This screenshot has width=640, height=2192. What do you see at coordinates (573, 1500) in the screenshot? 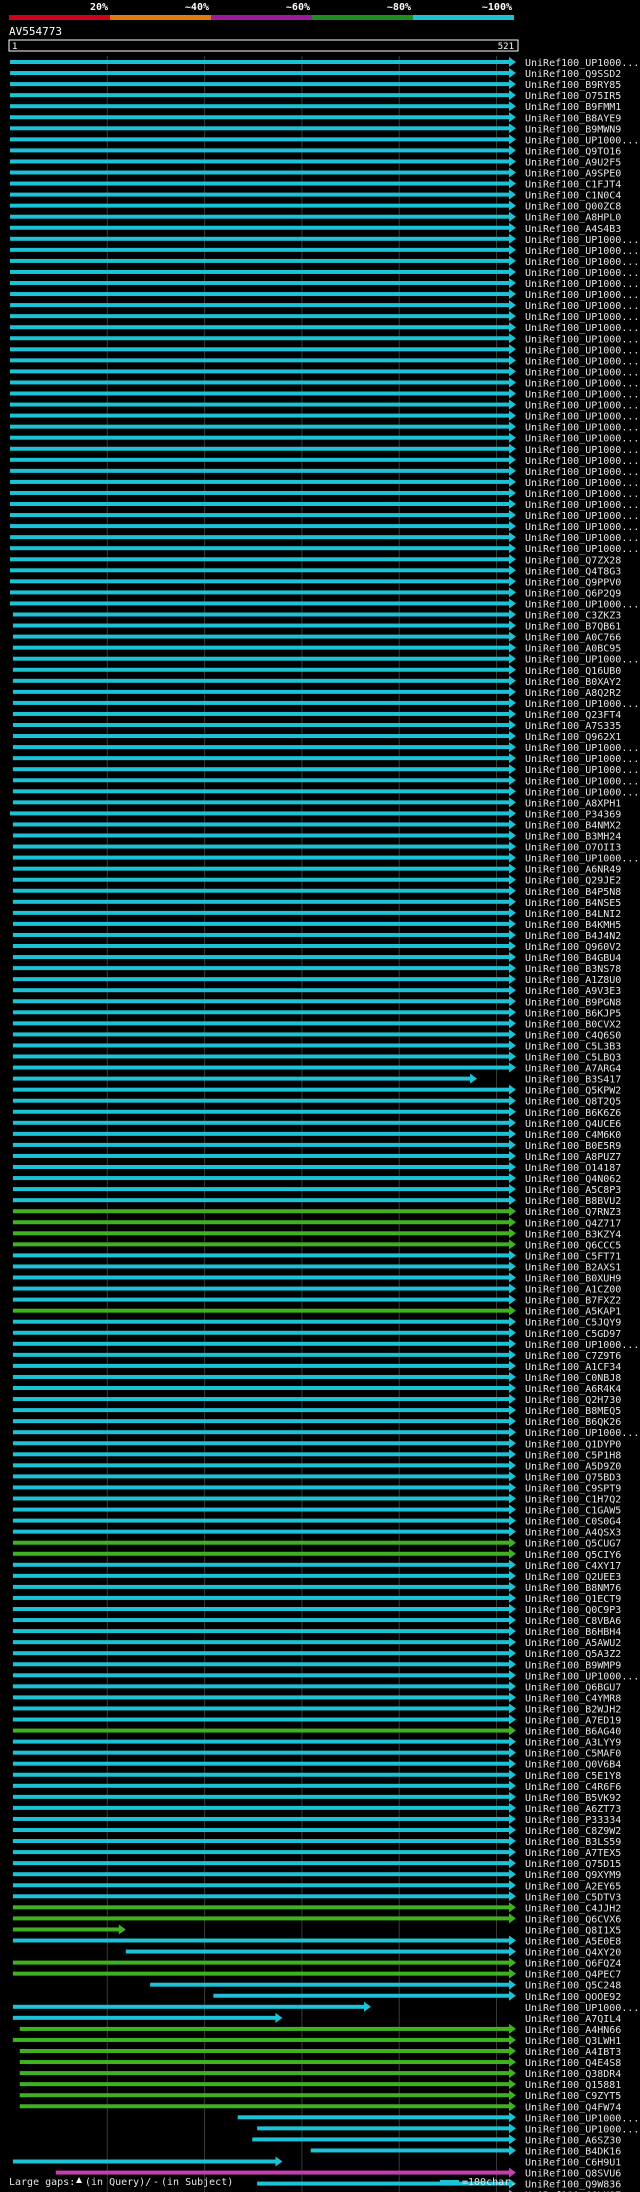
I see `hit-label: UniRef100_C1H7Q2` at bounding box center [573, 1500].